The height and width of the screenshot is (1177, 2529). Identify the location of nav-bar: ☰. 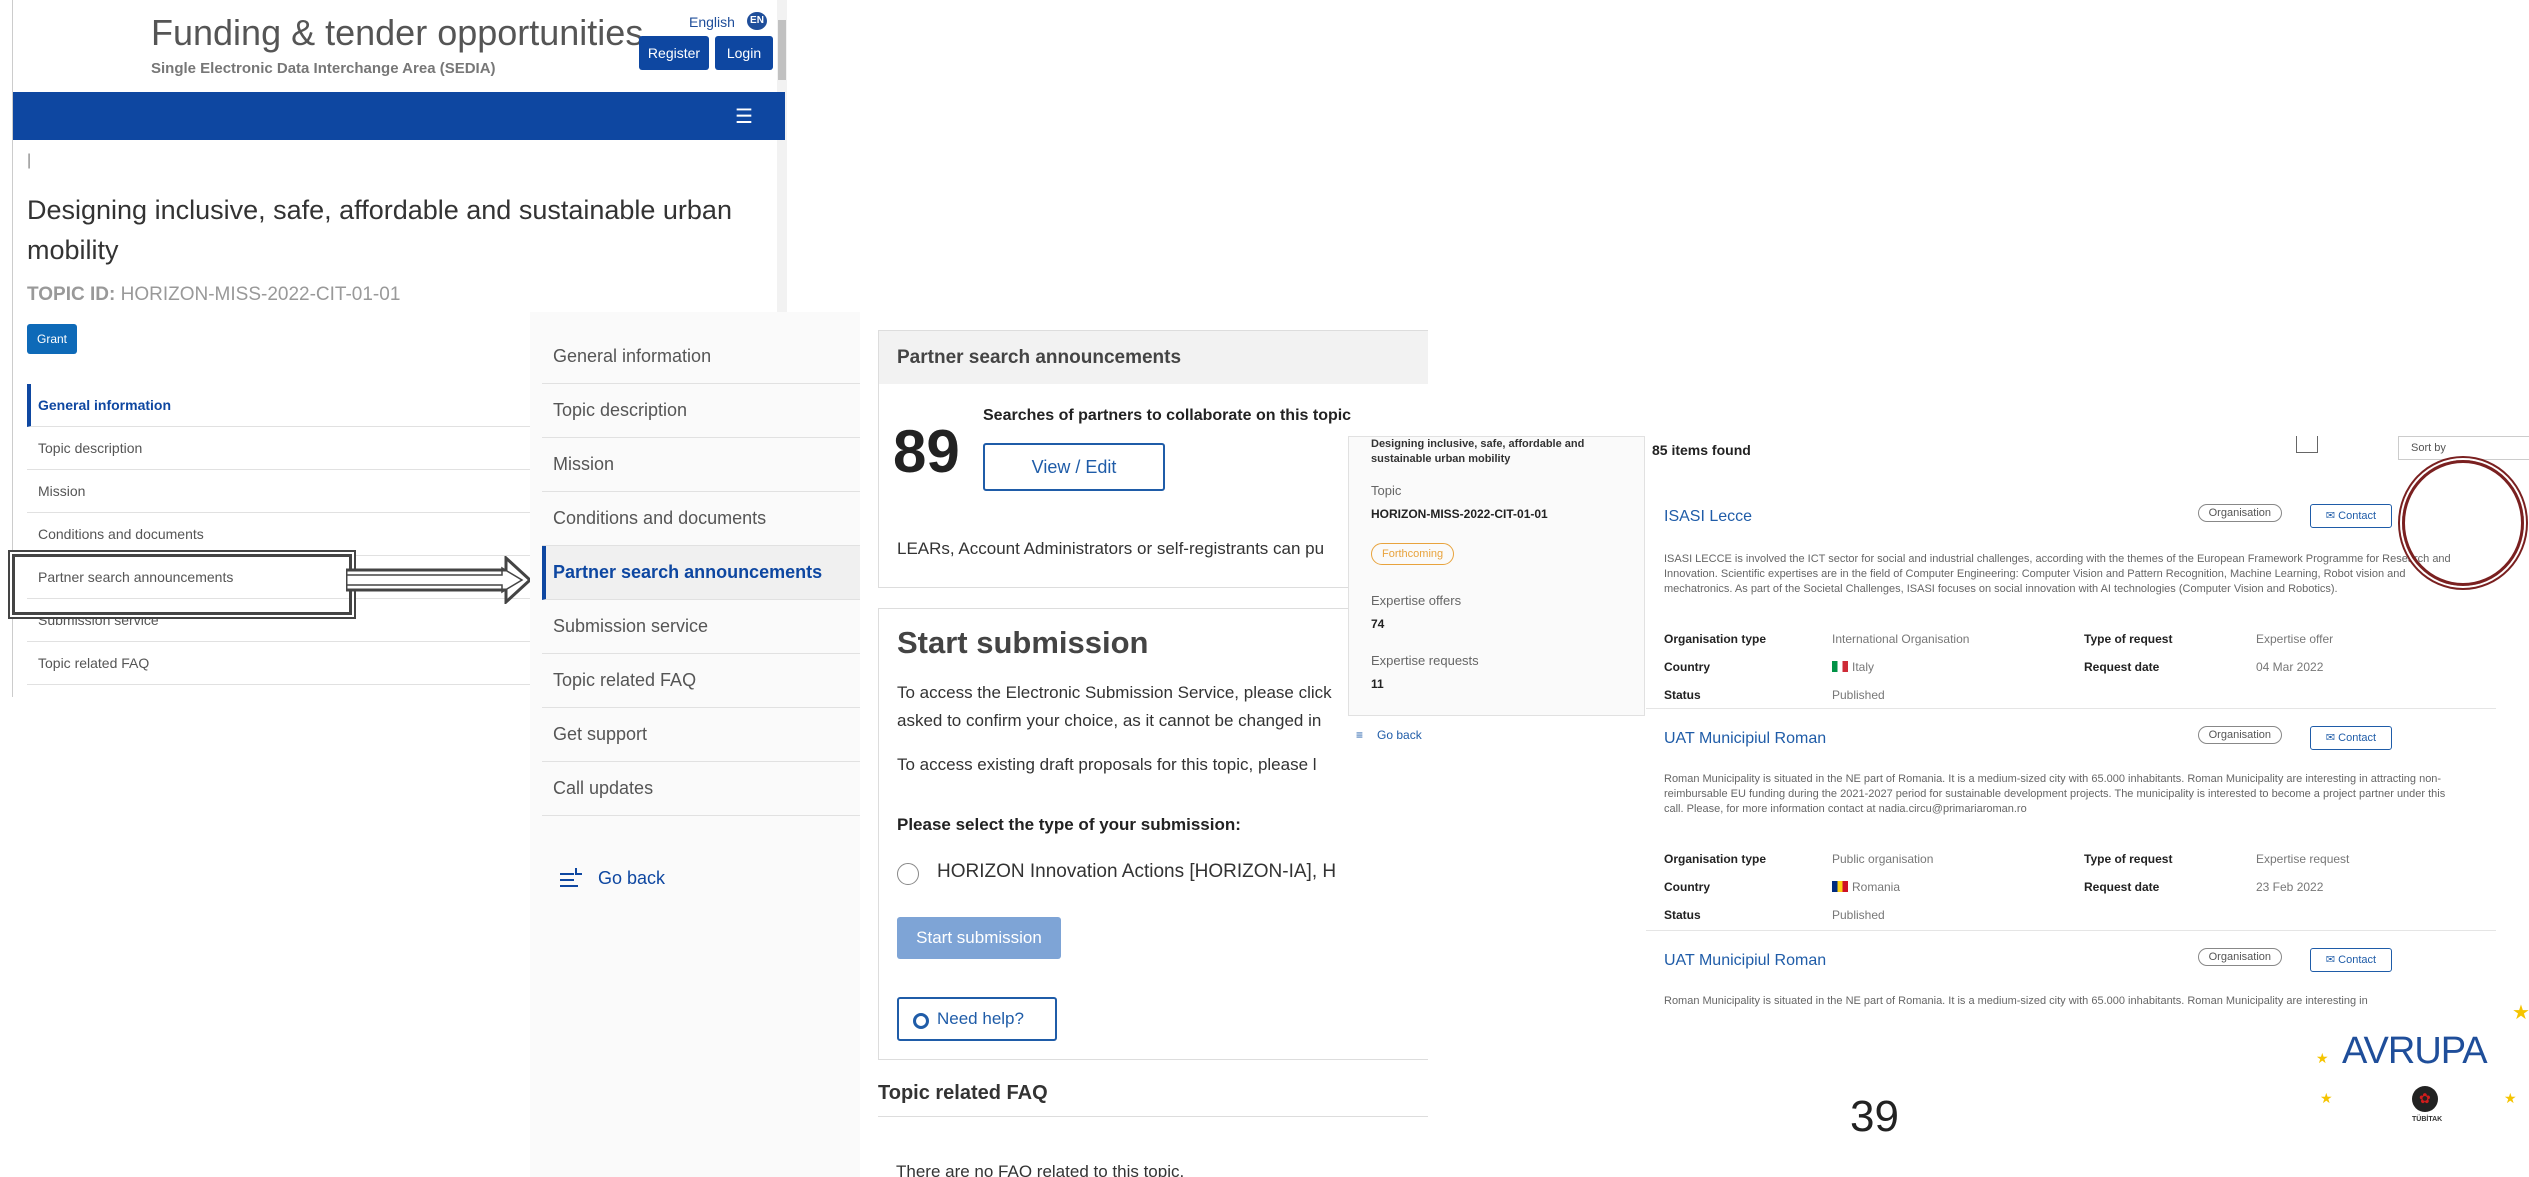
(399, 116).